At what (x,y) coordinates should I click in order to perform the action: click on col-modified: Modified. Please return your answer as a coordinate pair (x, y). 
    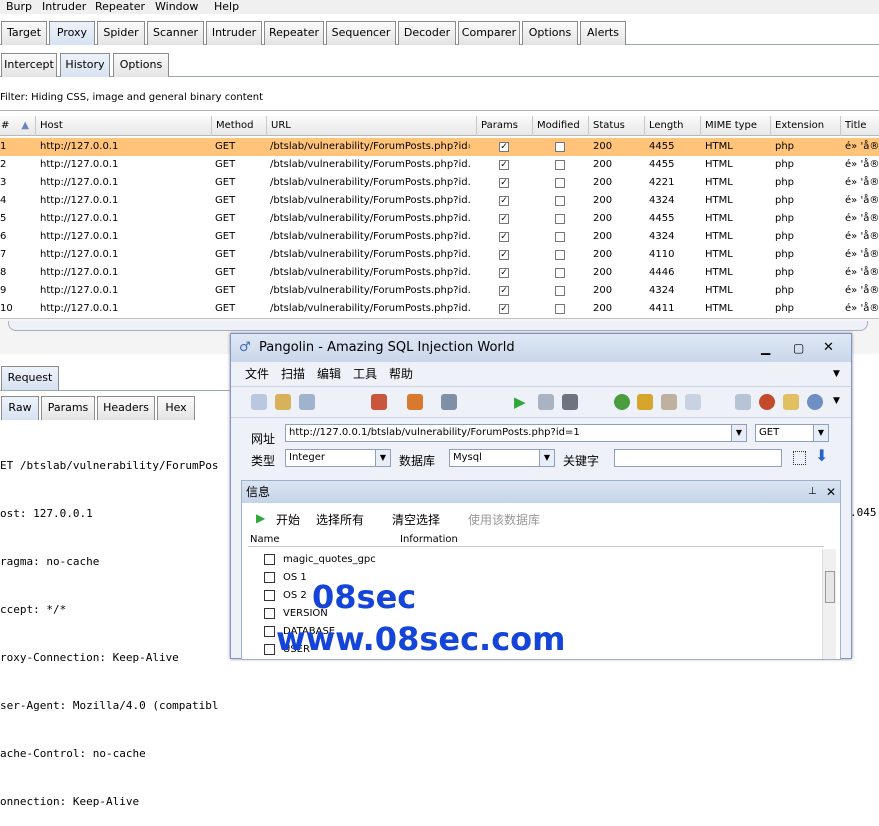
    Looking at the image, I should click on (560, 126).